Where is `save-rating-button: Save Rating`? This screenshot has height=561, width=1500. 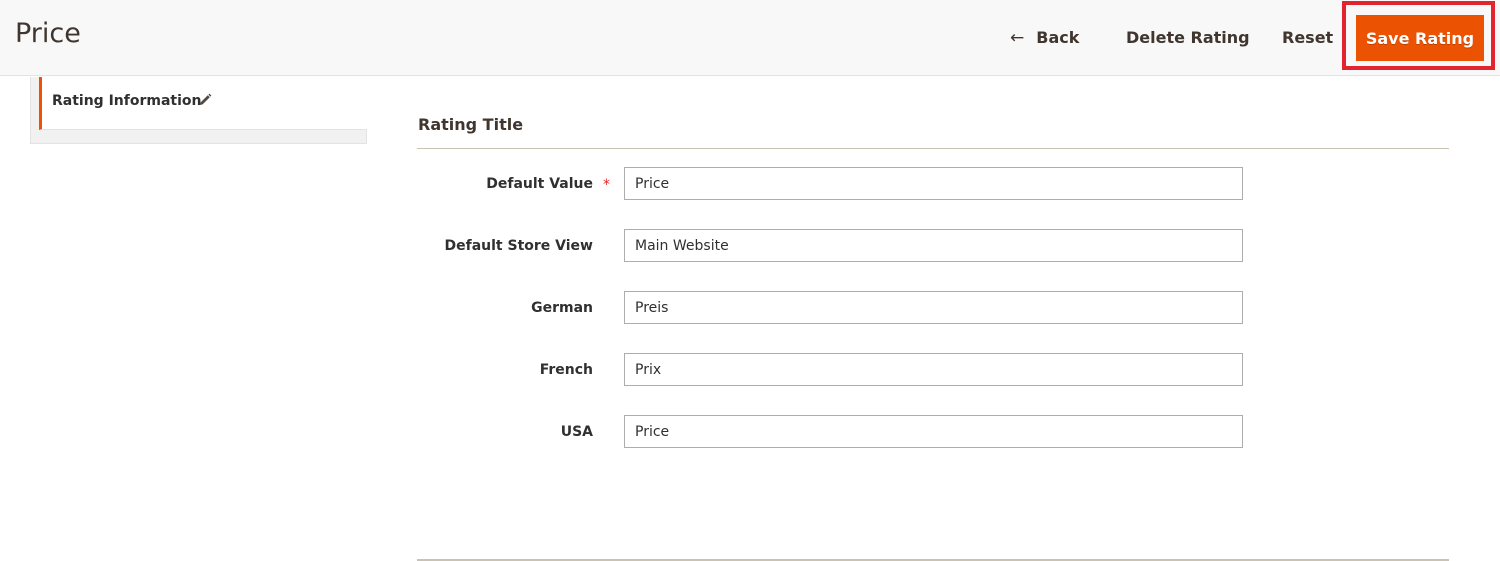
save-rating-button: Save Rating is located at coordinates (1420, 38).